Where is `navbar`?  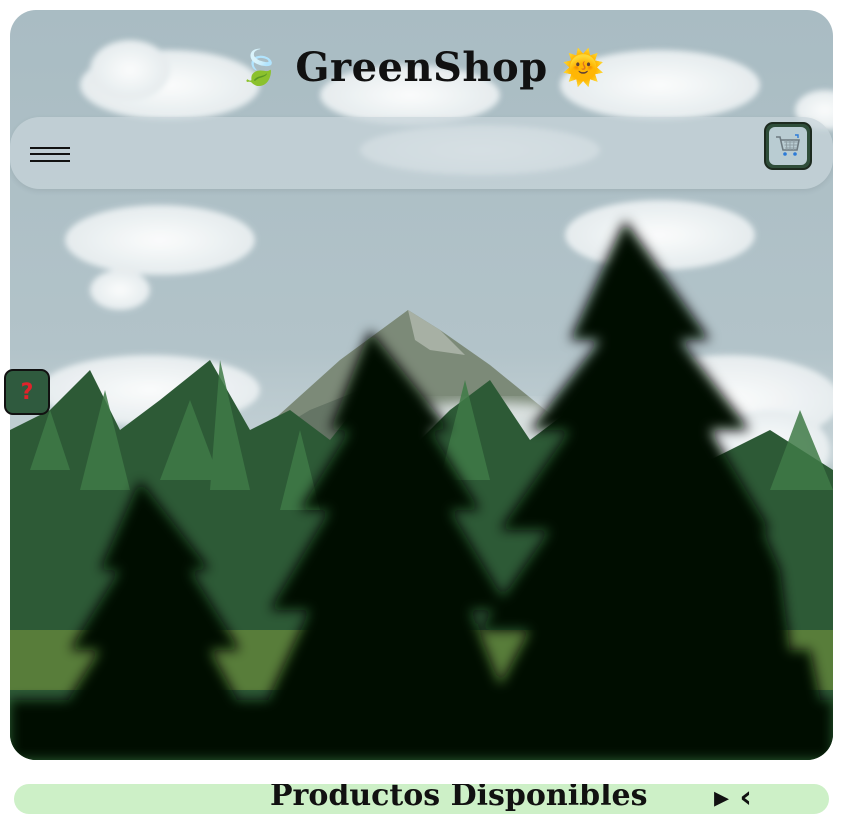 navbar is located at coordinates (421, 153).